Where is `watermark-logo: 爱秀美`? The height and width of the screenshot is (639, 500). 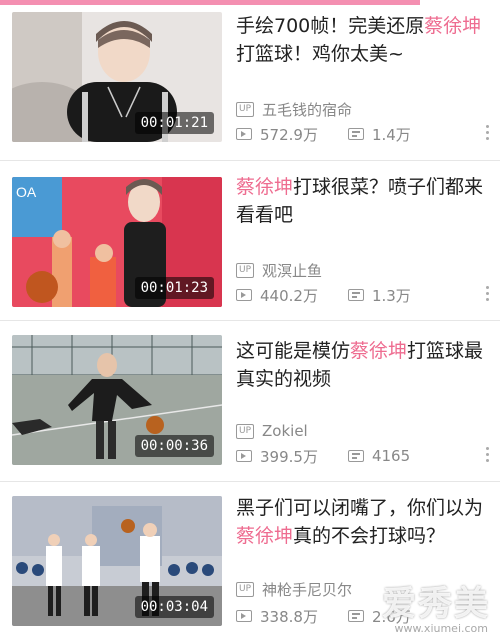
watermark-logo: 爱秀美 is located at coordinates (436, 604).